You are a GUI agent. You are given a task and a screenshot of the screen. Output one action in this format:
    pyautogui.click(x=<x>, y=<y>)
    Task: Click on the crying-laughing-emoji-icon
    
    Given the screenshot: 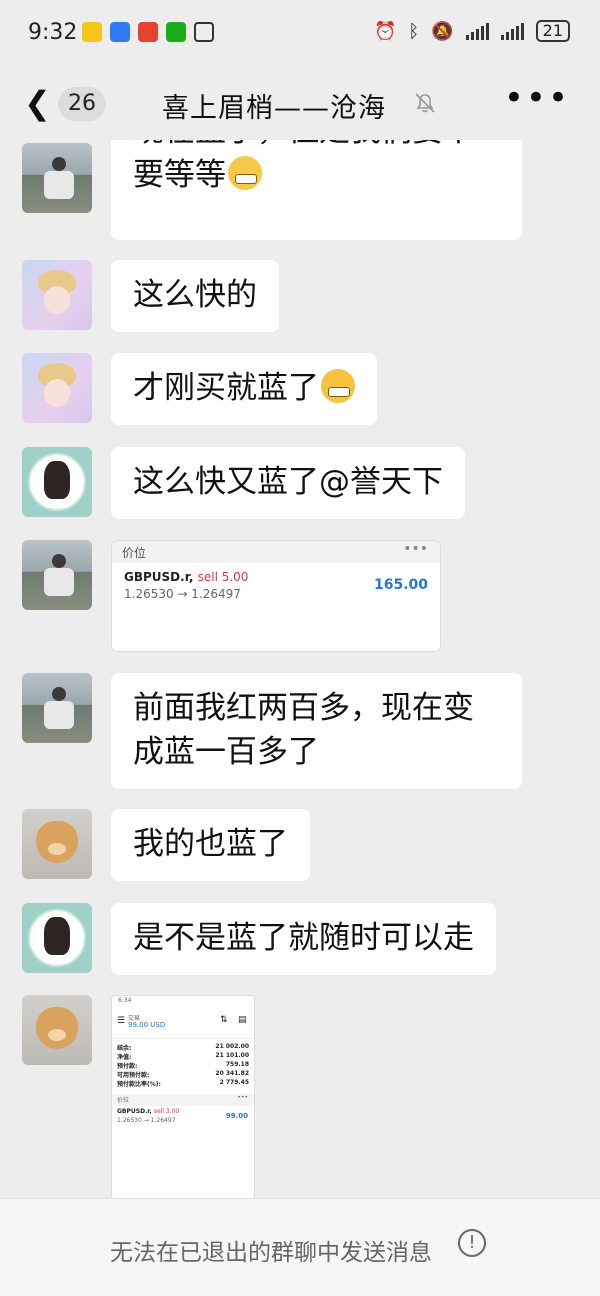 What is the action you would take?
    pyautogui.click(x=338, y=386)
    